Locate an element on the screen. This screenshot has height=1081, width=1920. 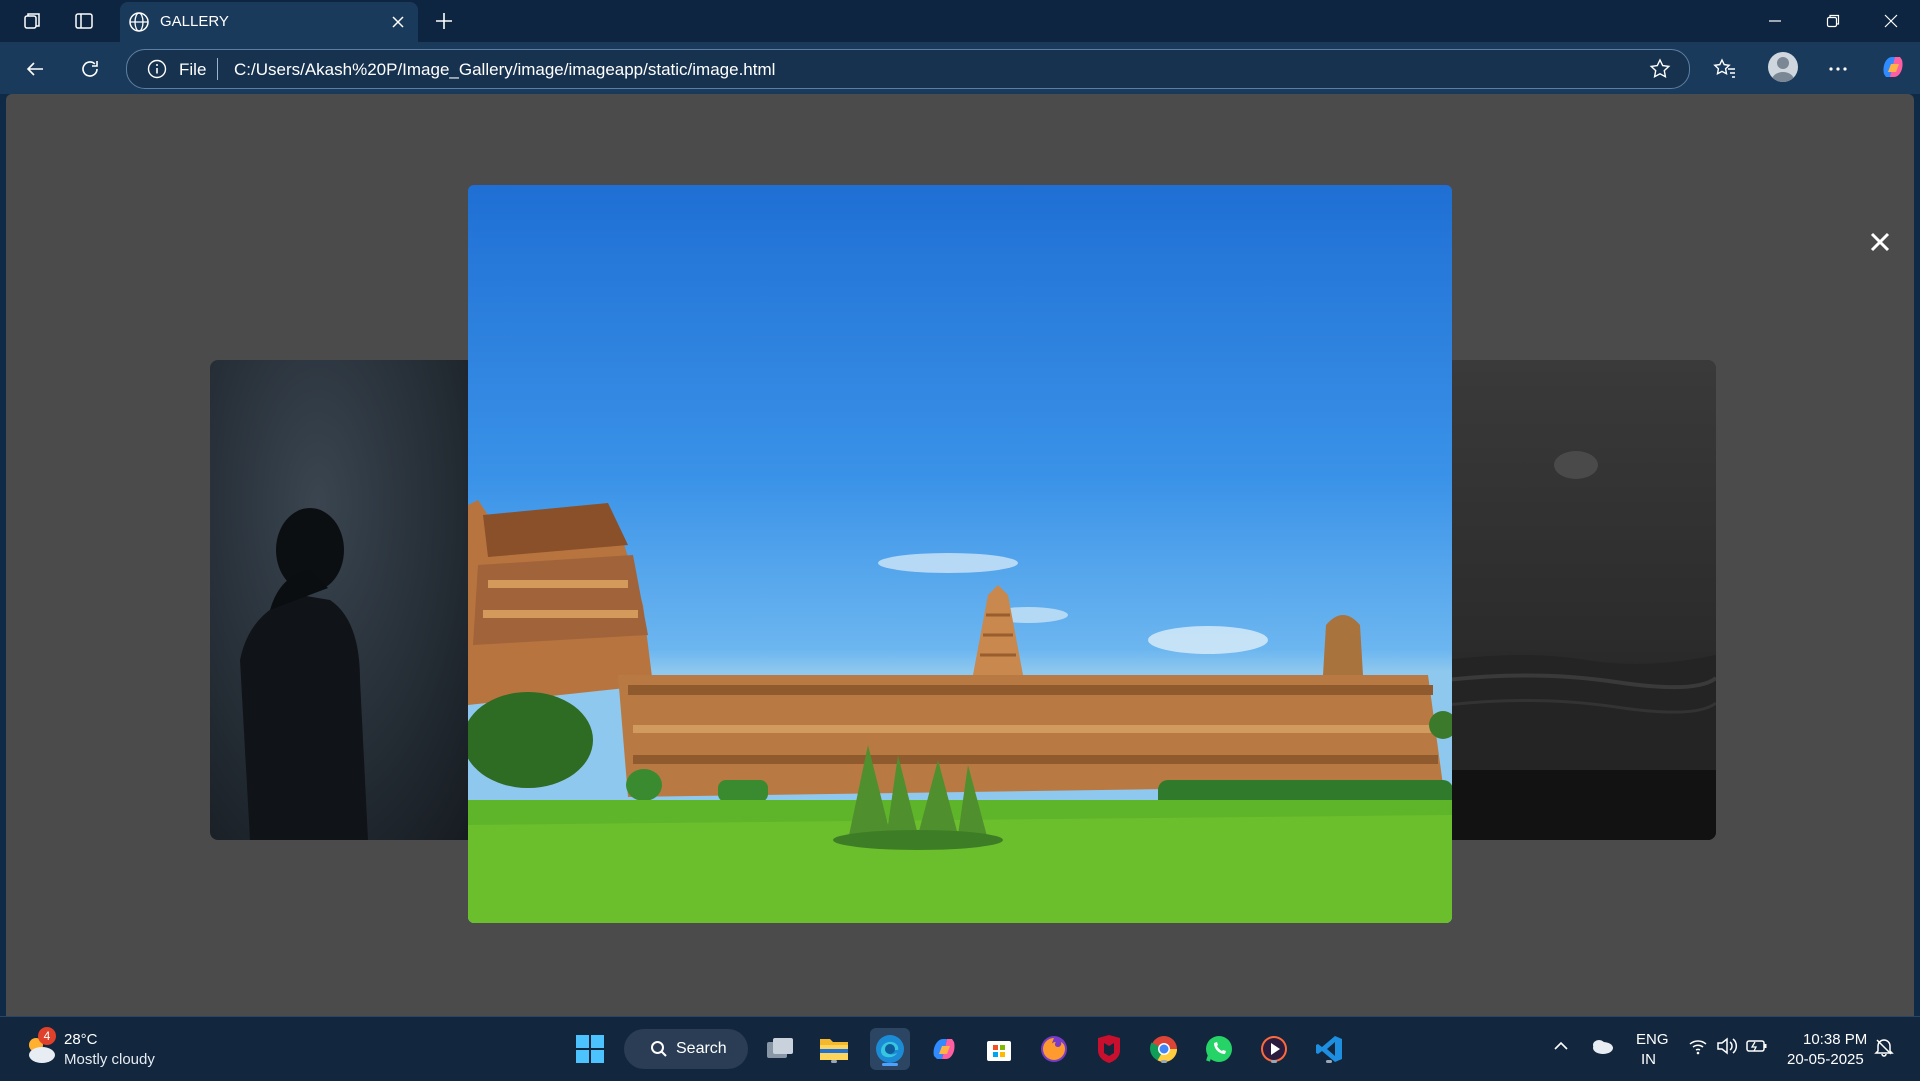
battery-icon is located at coordinates (1757, 1048).